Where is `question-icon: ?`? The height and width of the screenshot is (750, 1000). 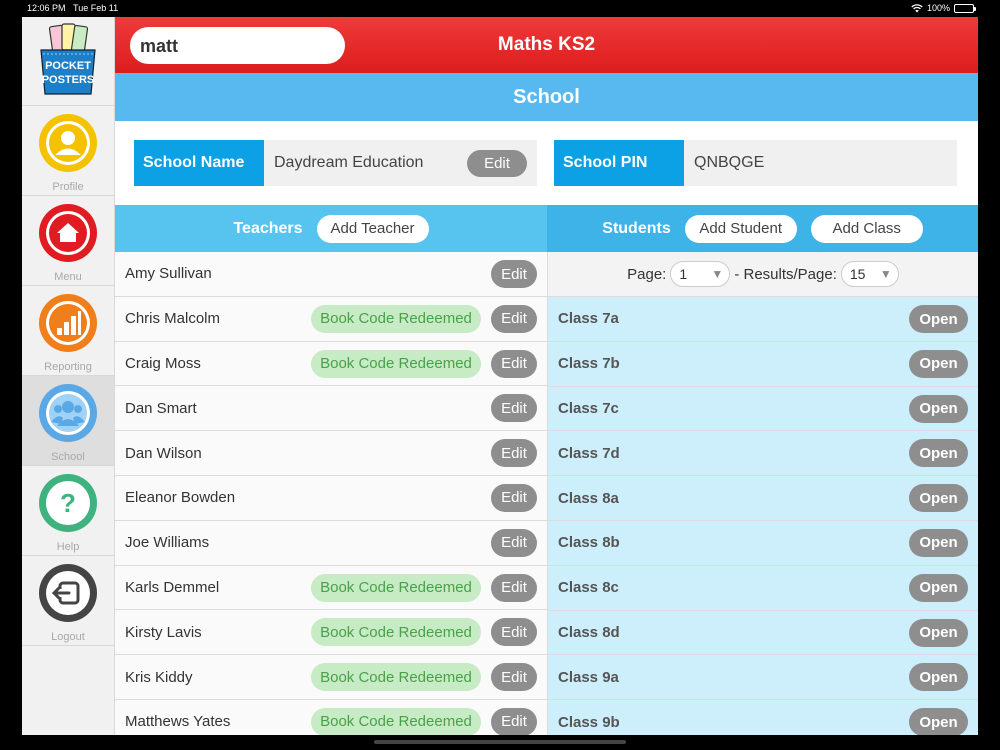
question-icon: ? is located at coordinates (68, 503).